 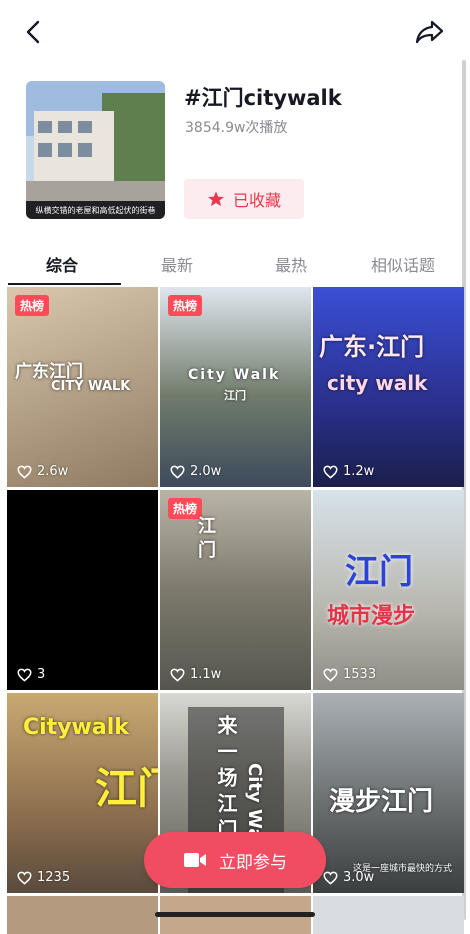 I want to click on video-tile: 广东·江门 city walk 1.2w, so click(x=388, y=387).